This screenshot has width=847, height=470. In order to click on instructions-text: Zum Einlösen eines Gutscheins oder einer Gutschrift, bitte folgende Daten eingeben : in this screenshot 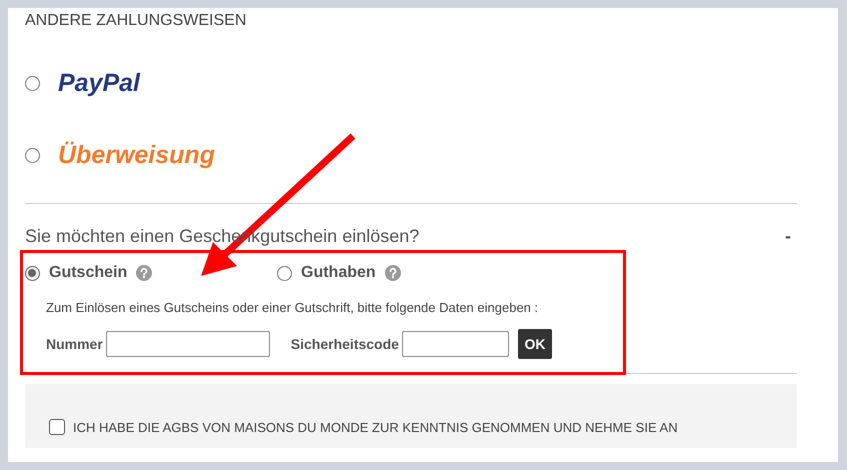, I will do `click(293, 307)`.